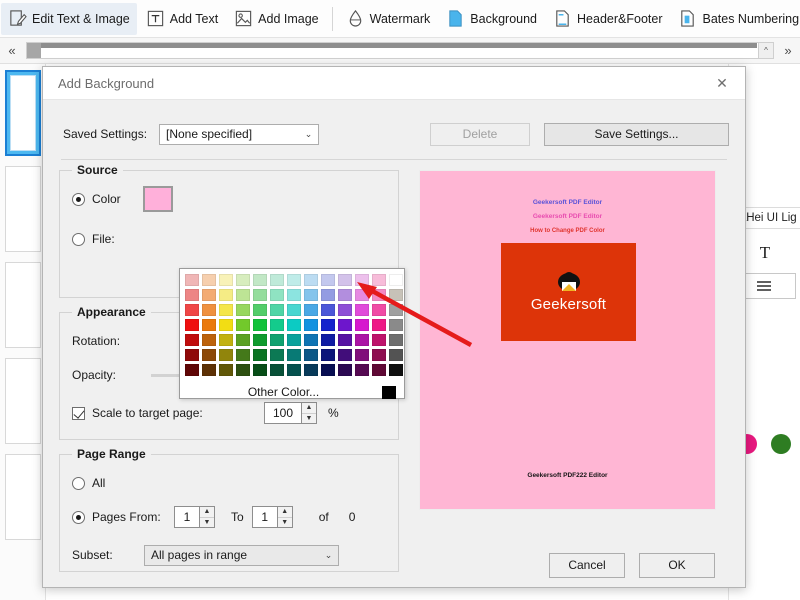  What do you see at coordinates (765, 50) in the screenshot?
I see `scroll-up-icon: ^` at bounding box center [765, 50].